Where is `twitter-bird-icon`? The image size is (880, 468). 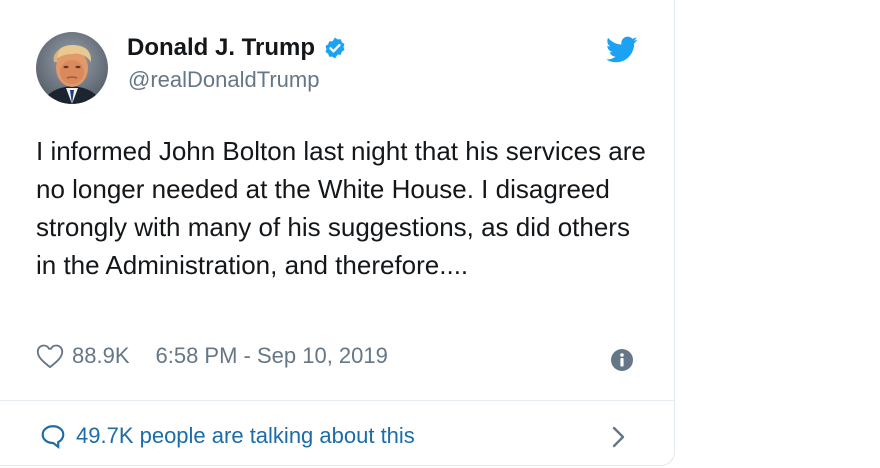
twitter-bird-icon is located at coordinates (622, 50).